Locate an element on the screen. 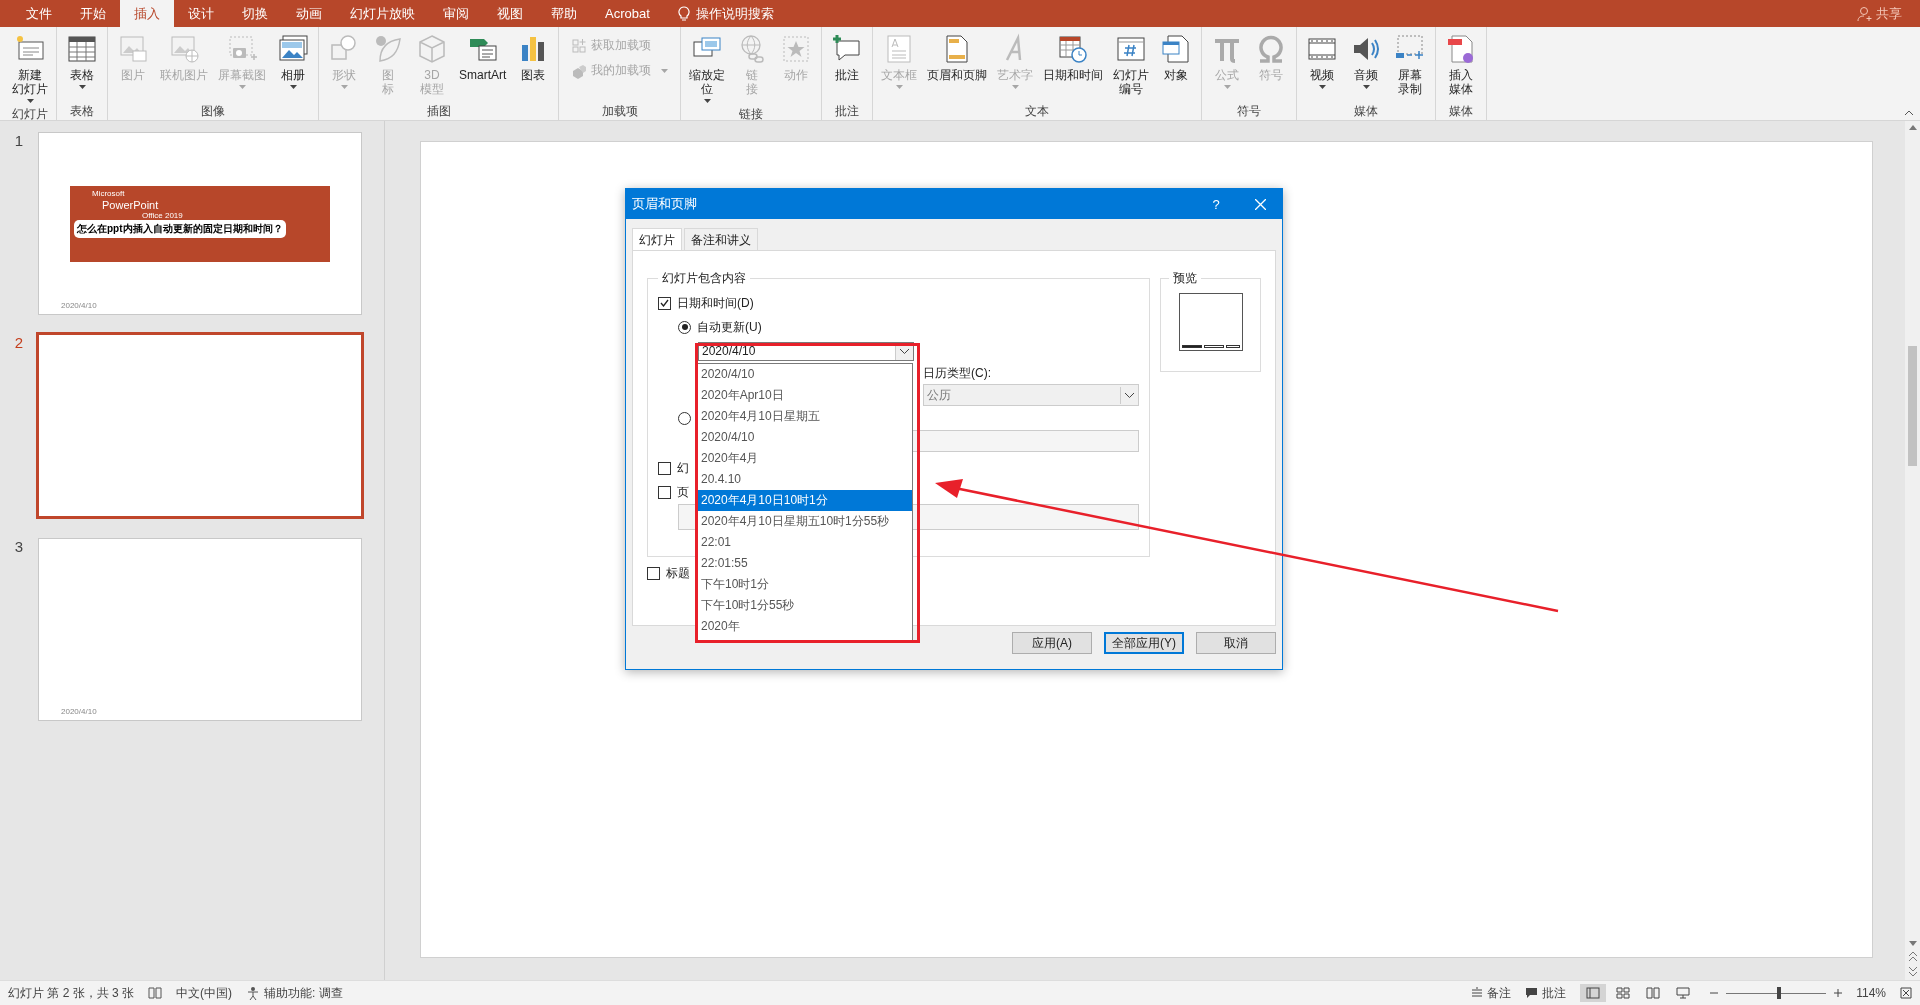 The width and height of the screenshot is (1920, 1005). list-option: 2020年4月 is located at coordinates (805, 458).